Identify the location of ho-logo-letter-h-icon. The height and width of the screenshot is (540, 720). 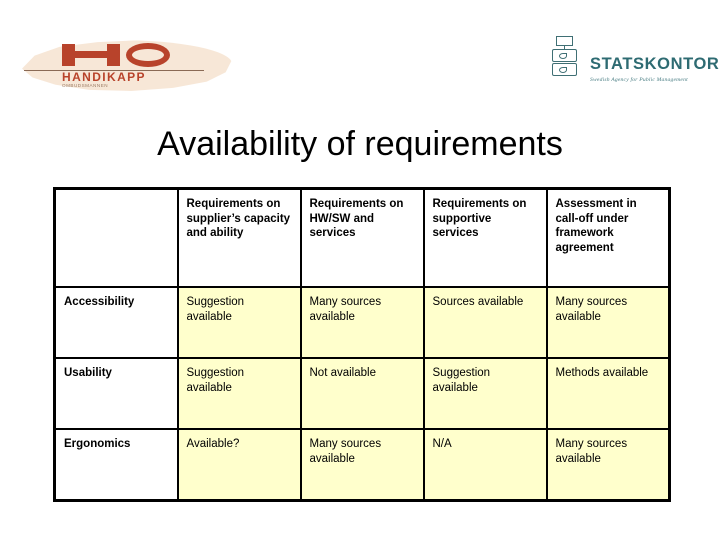
(91, 55).